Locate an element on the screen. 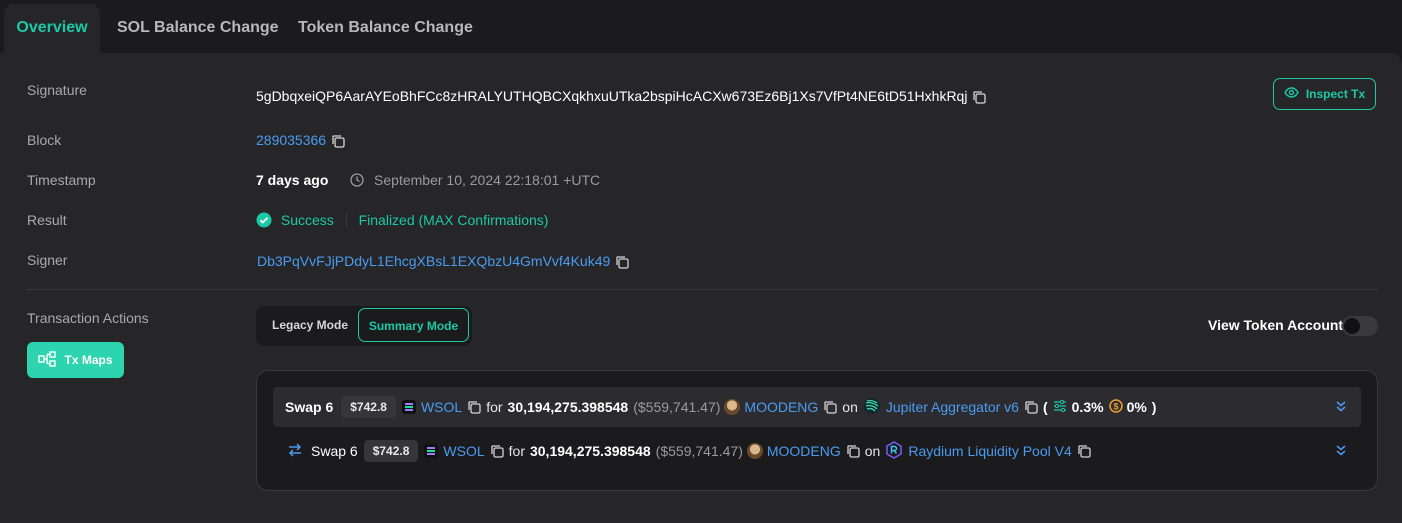 The height and width of the screenshot is (523, 1402). timestamp-relative: 7 days ago is located at coordinates (292, 180).